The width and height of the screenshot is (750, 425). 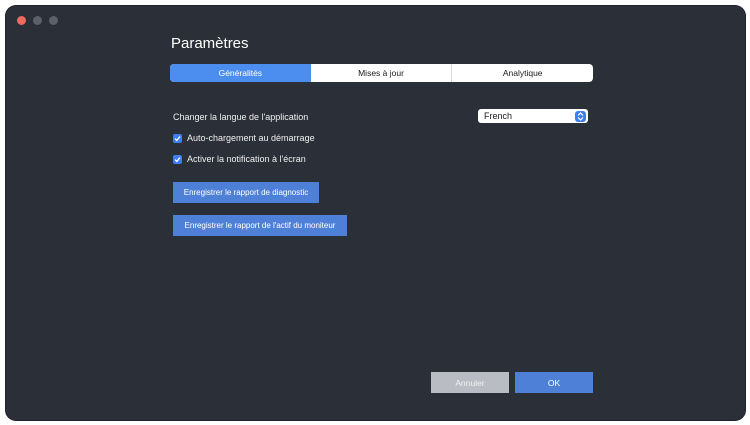 I want to click on cancel-button: Annuler, so click(x=470, y=382).